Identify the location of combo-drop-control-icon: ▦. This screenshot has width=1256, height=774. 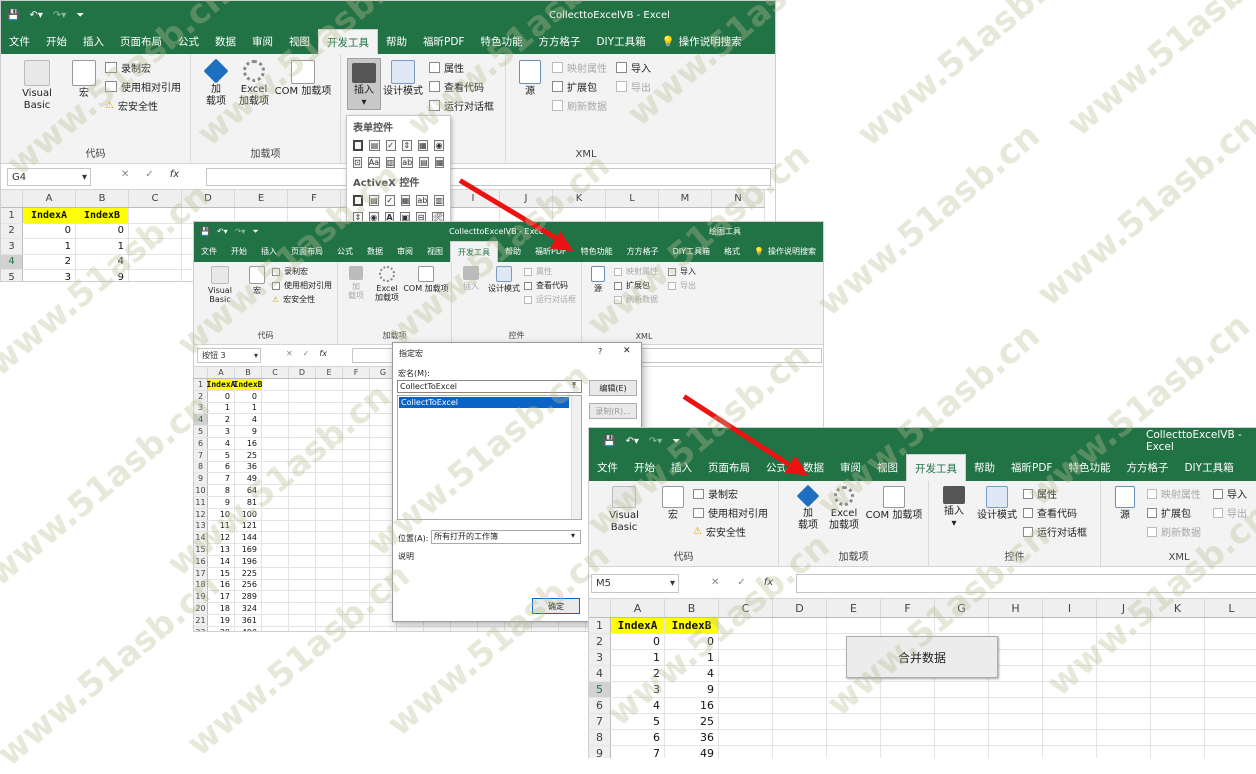
(439, 162).